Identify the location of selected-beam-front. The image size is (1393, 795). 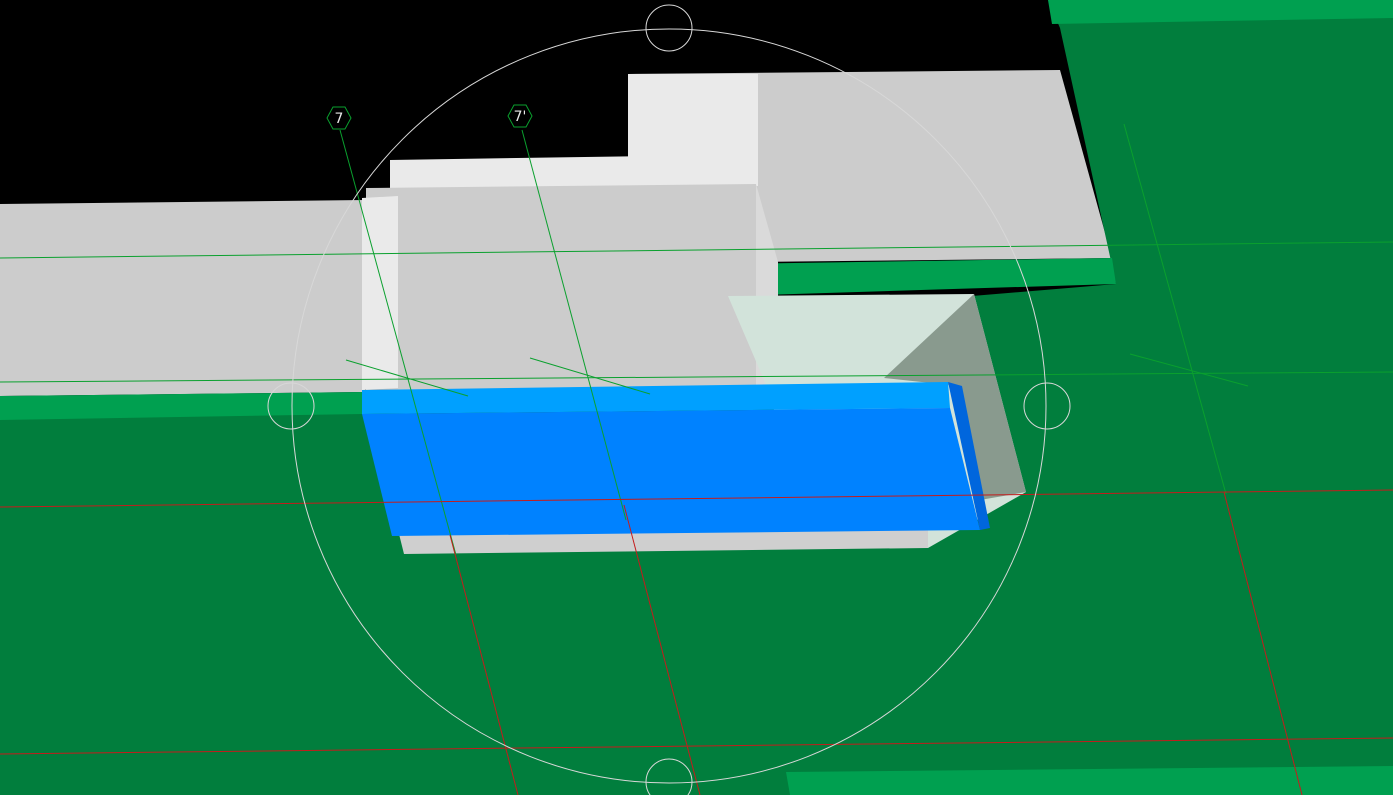
(671, 472).